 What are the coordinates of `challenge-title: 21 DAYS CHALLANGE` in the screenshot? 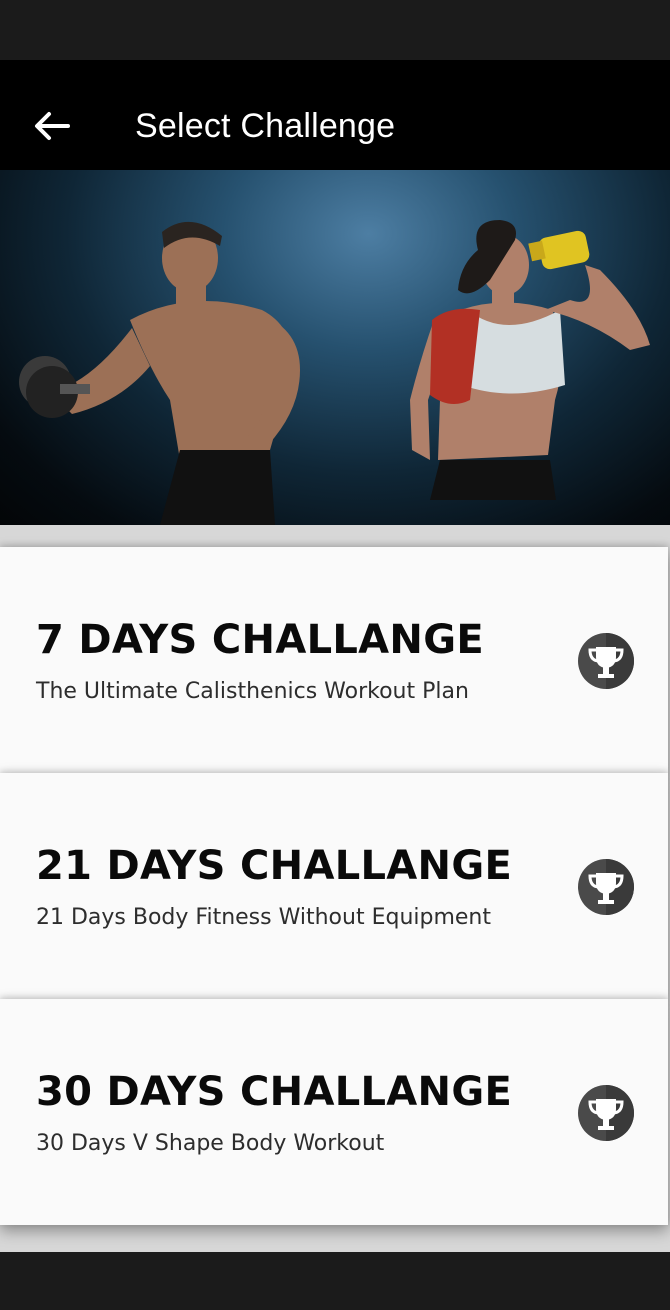 It's located at (274, 866).